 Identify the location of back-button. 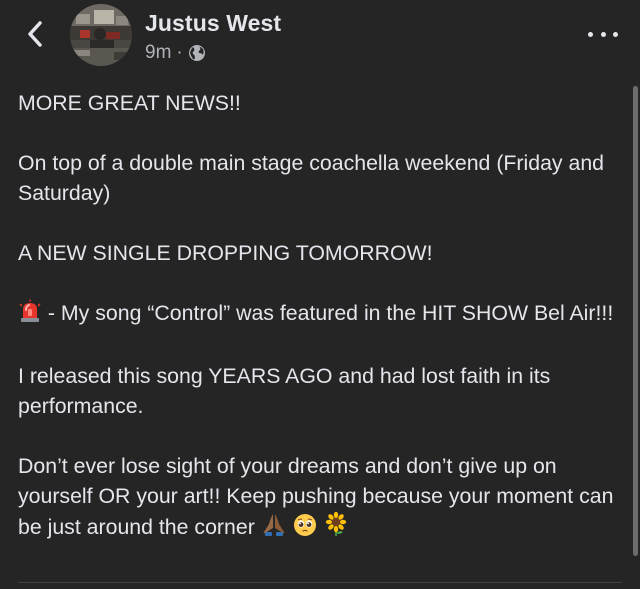
(35, 34).